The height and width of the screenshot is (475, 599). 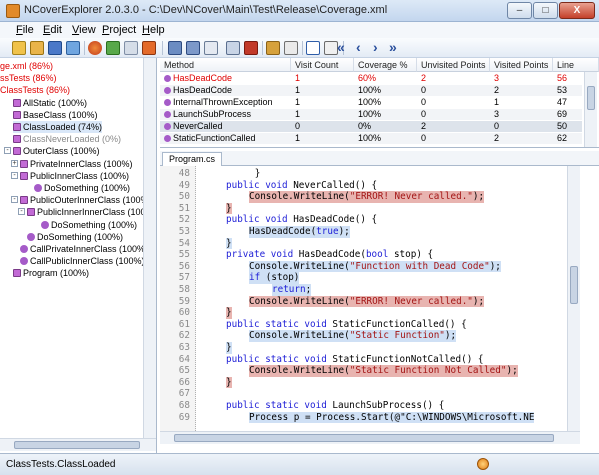 I want to click on grid-cell-text: 69, so click(x=562, y=114).